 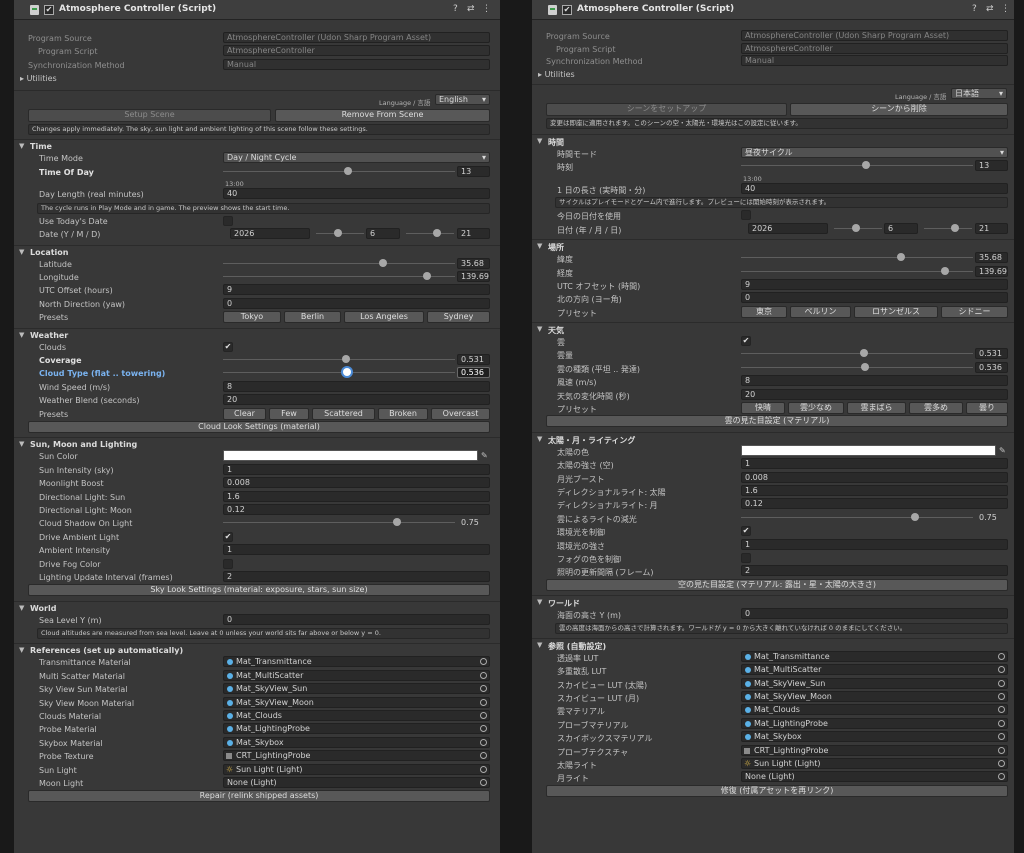 What do you see at coordinates (777, 584) in the screenshot?
I see `sky-look-settings-button: 空の見た目設定 (マテリアル: 露出・星・太陽の大きさ)` at bounding box center [777, 584].